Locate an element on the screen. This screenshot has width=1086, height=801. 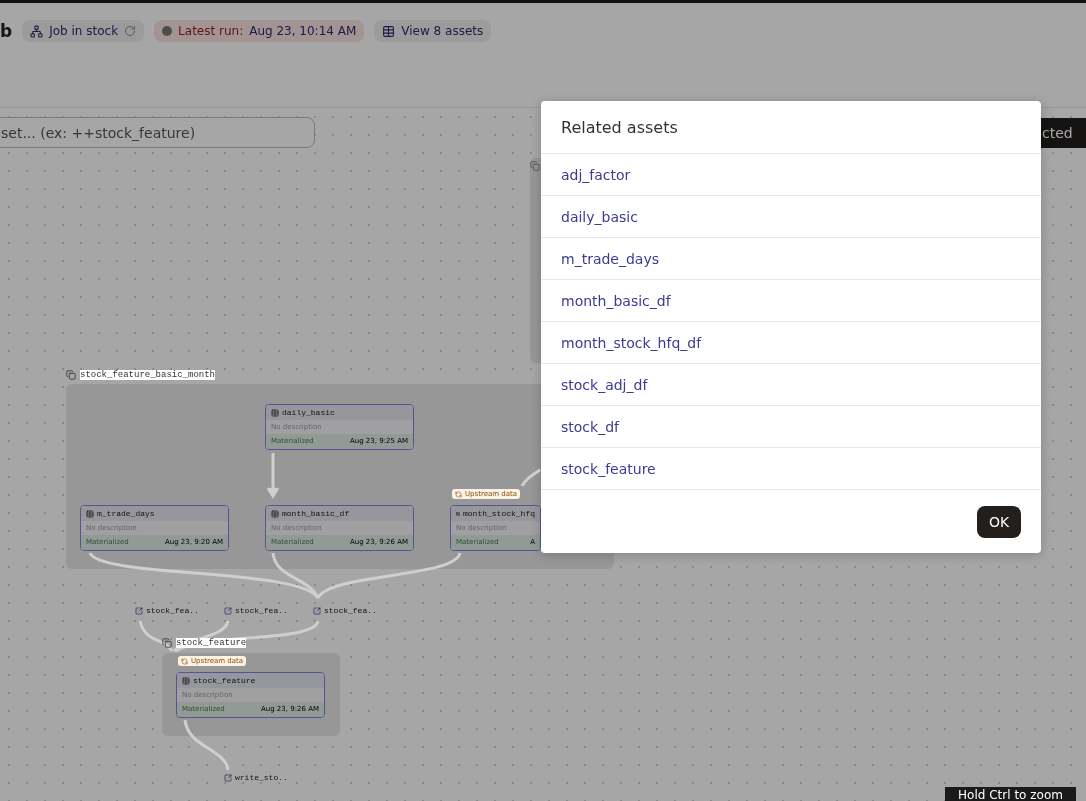
group-label: stock_feature is located at coordinates (211, 643).